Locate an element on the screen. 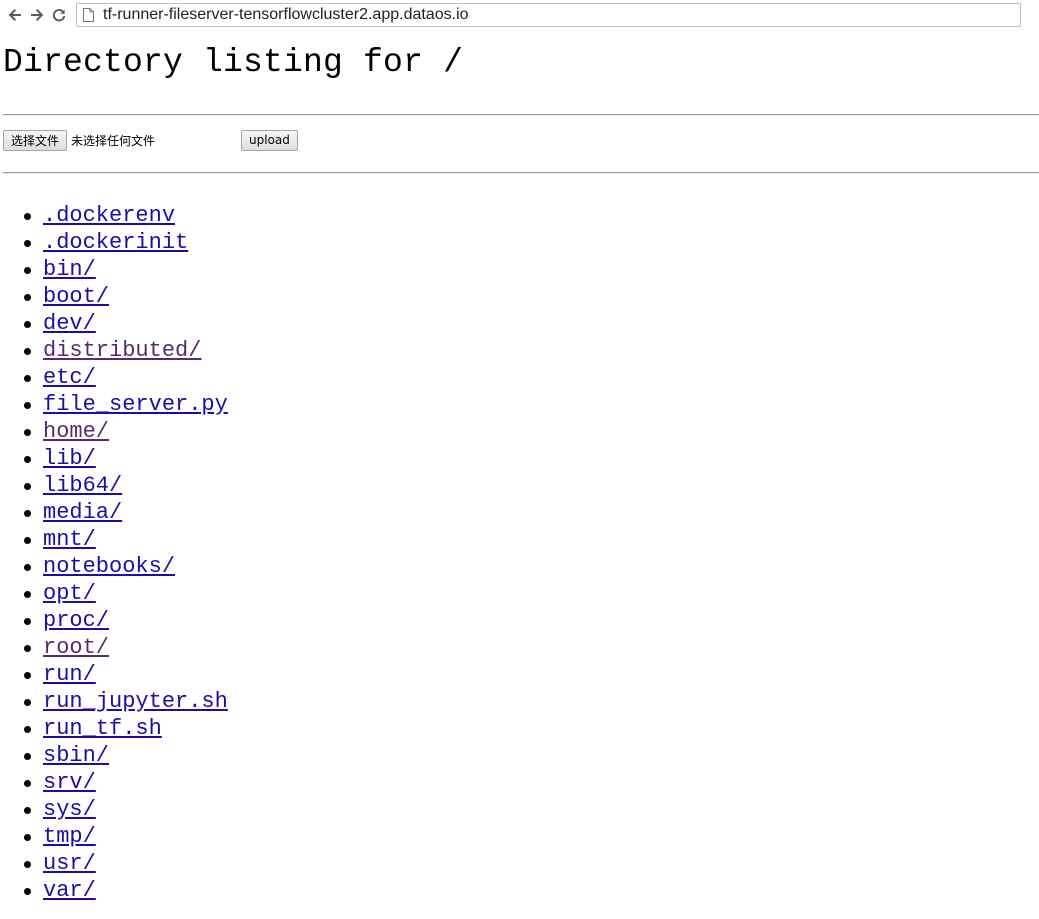  list-item: run/ is located at coordinates (521, 674).